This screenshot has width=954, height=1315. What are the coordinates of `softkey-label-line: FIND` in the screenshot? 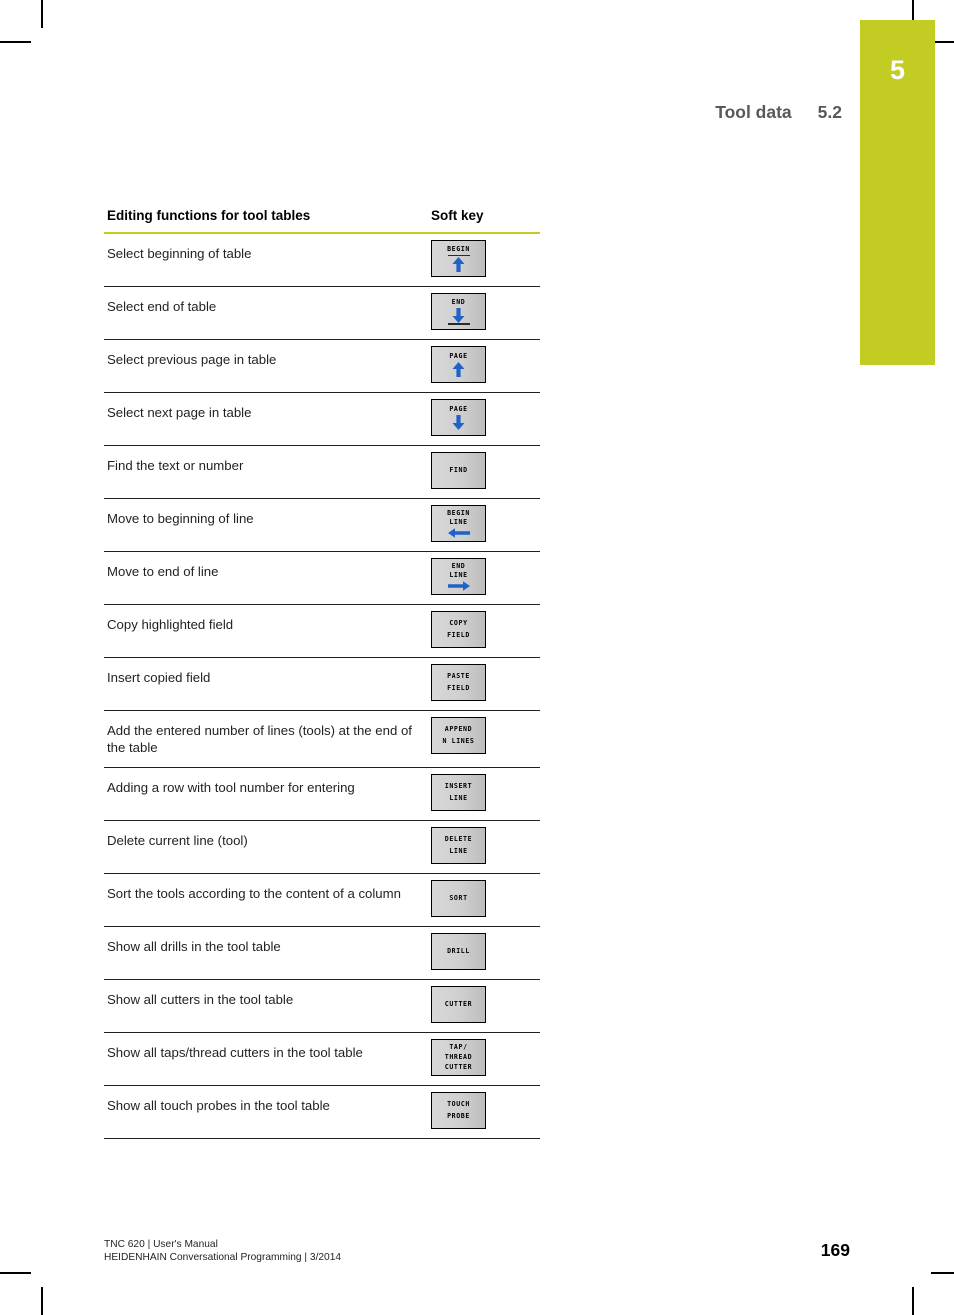 It's located at (458, 470).